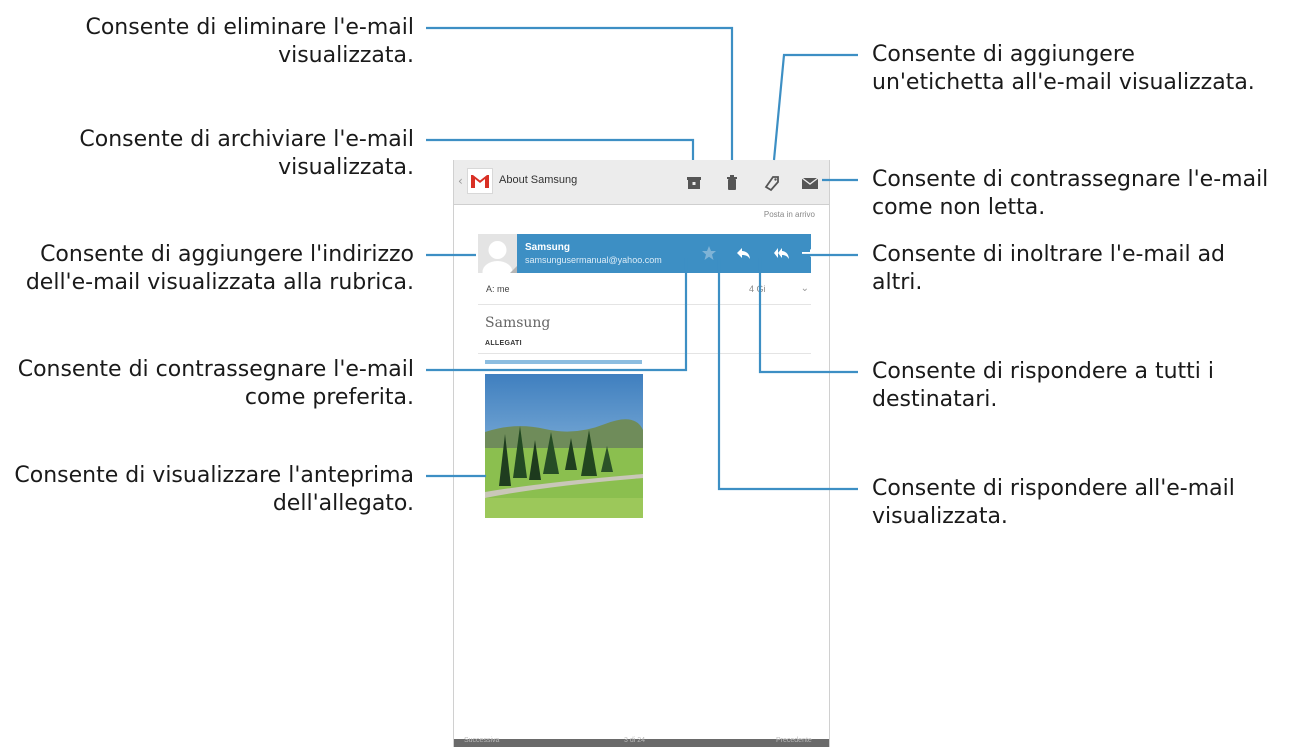 The width and height of the screenshot is (1290, 747). I want to click on leader-delete, so click(580, 93).